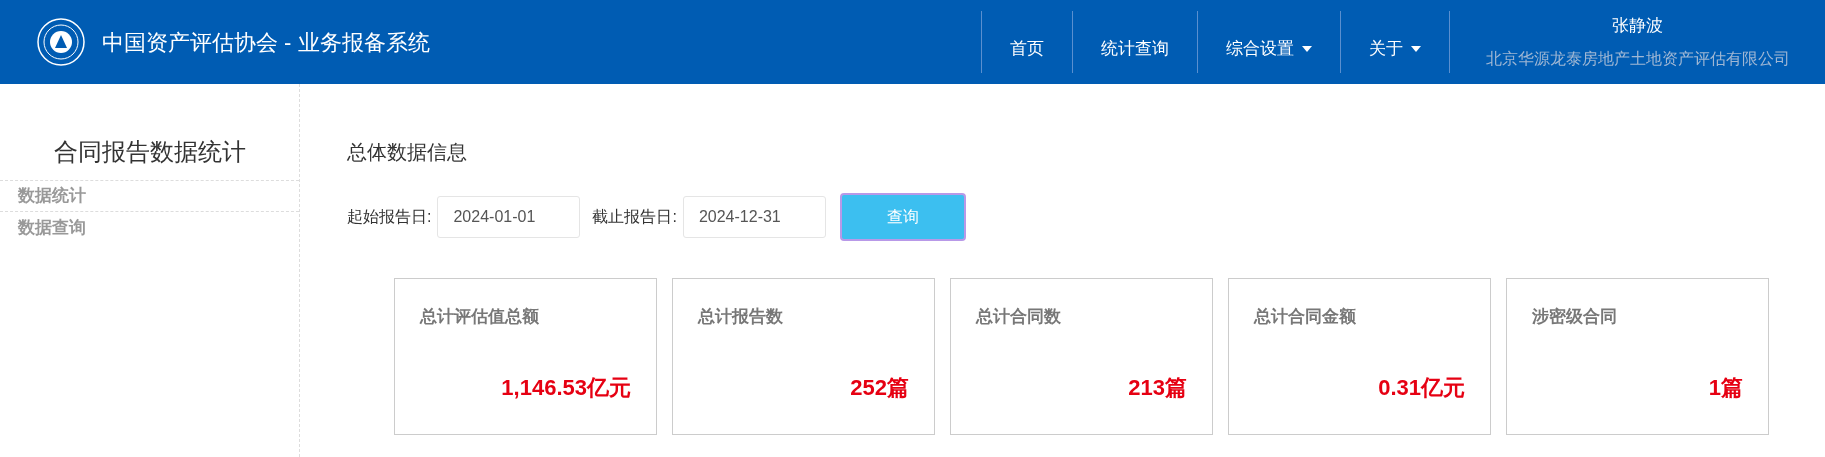 The width and height of the screenshot is (1825, 457). What do you see at coordinates (1019, 317) in the screenshot?
I see `stat-label: 总计合同数` at bounding box center [1019, 317].